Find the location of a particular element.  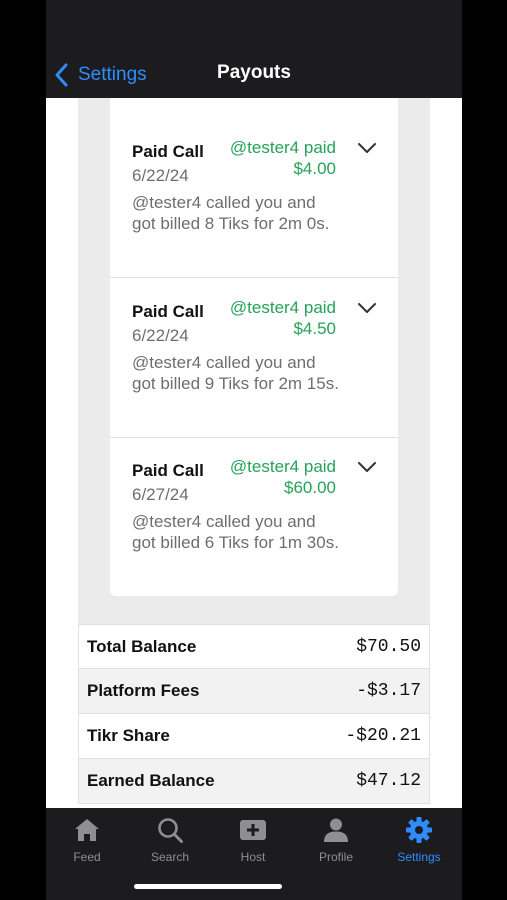

tab-feed: Feed is located at coordinates (87, 840).